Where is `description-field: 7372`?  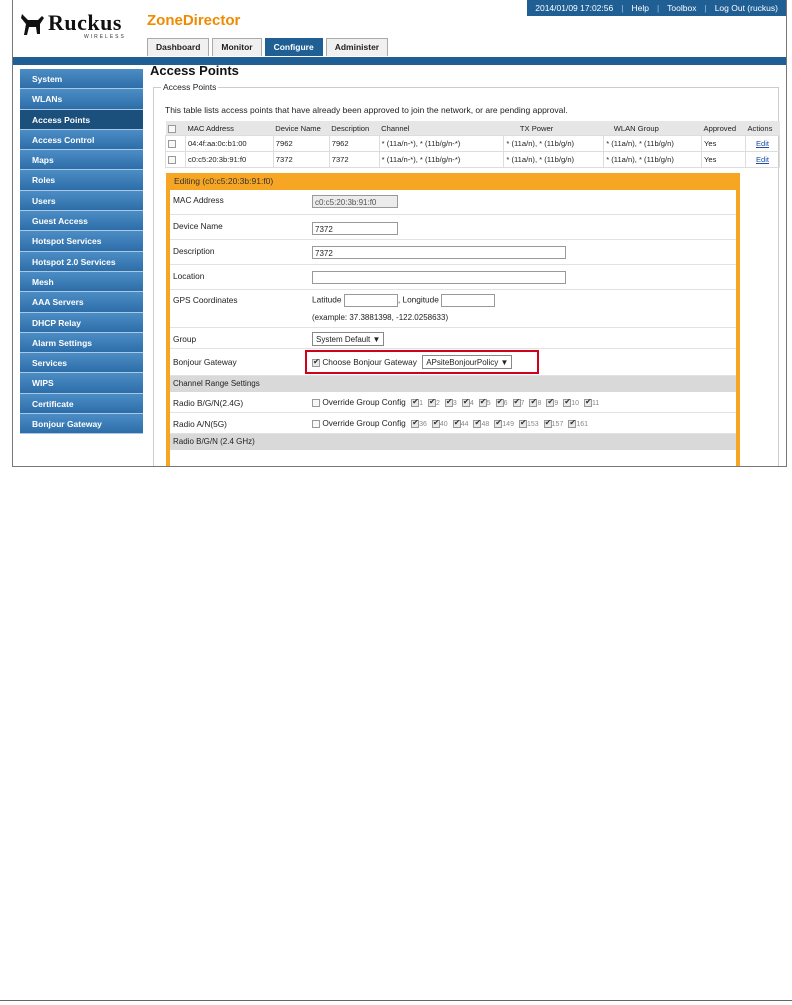
description-field: 7372 is located at coordinates (439, 252).